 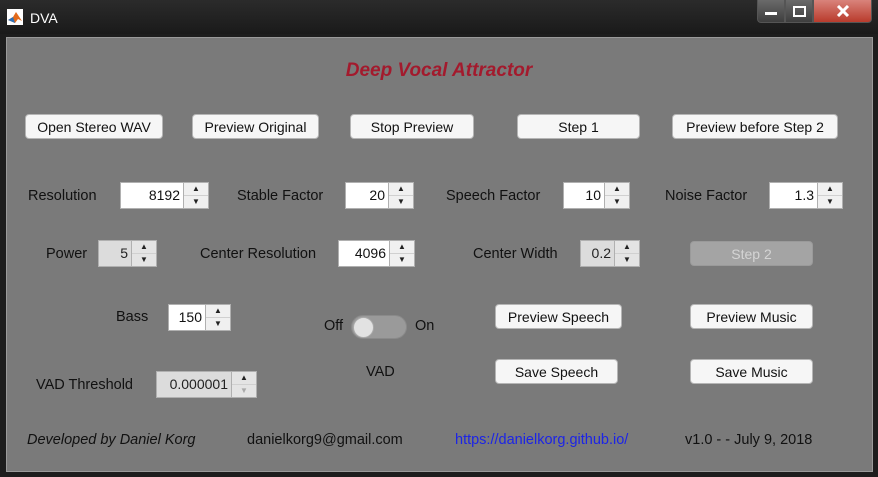 What do you see at coordinates (280, 196) in the screenshot?
I see `stable-factor-label: Stable Factor` at bounding box center [280, 196].